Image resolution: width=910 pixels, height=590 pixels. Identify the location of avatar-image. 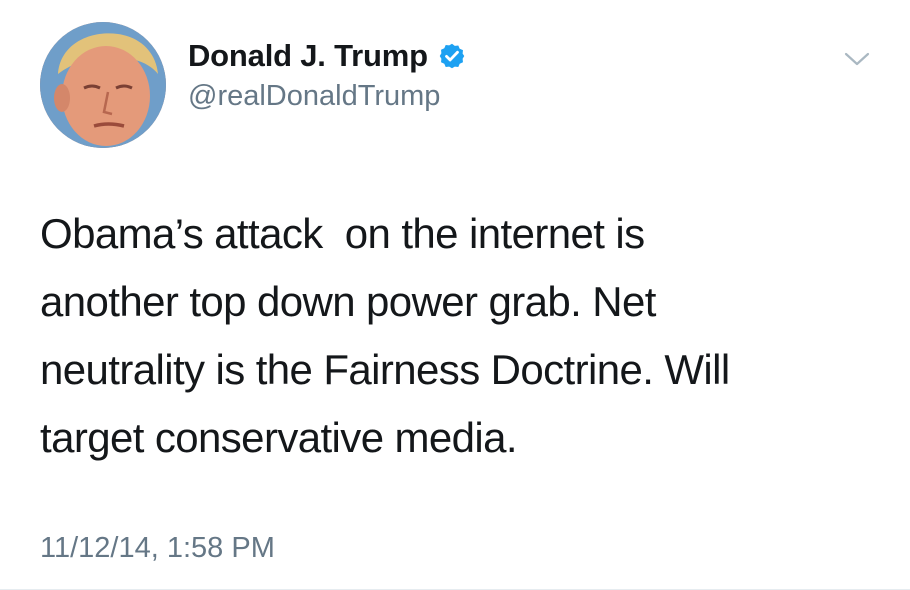
(103, 85).